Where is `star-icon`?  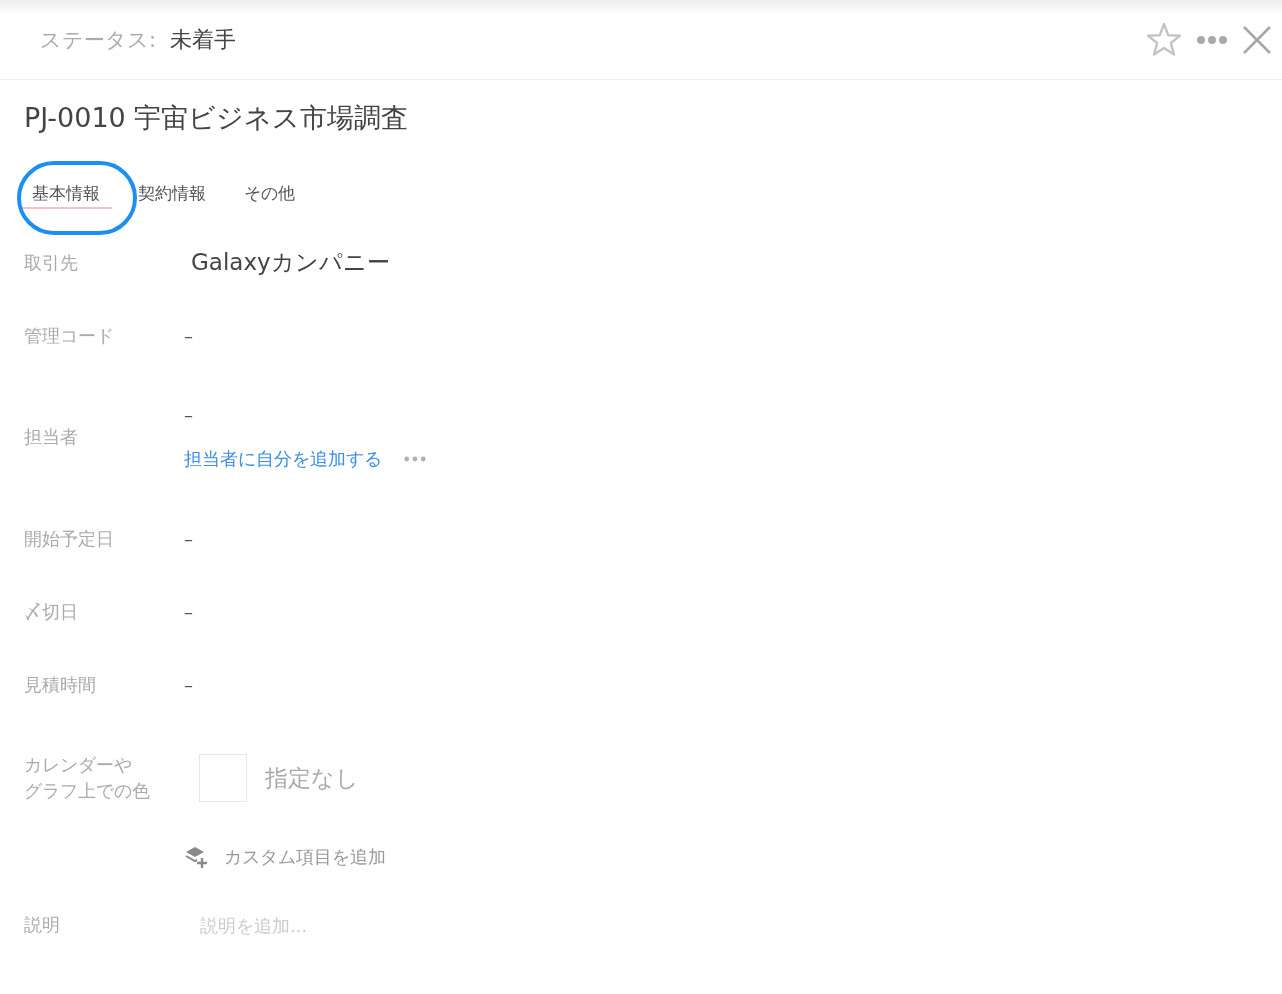 star-icon is located at coordinates (1164, 39).